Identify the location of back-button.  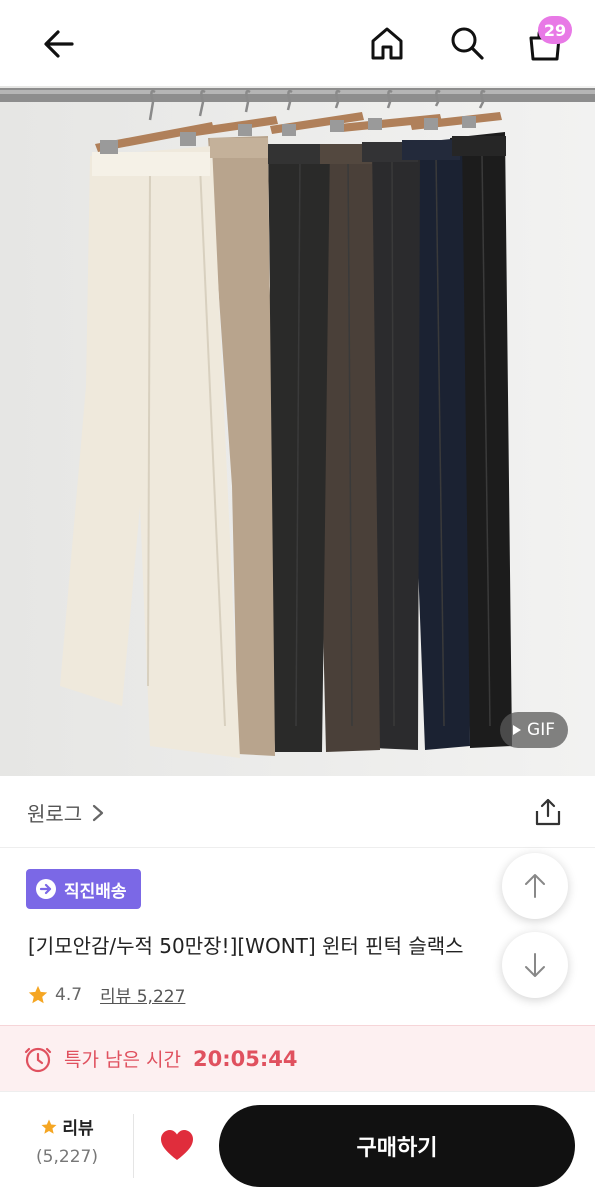
(59, 44).